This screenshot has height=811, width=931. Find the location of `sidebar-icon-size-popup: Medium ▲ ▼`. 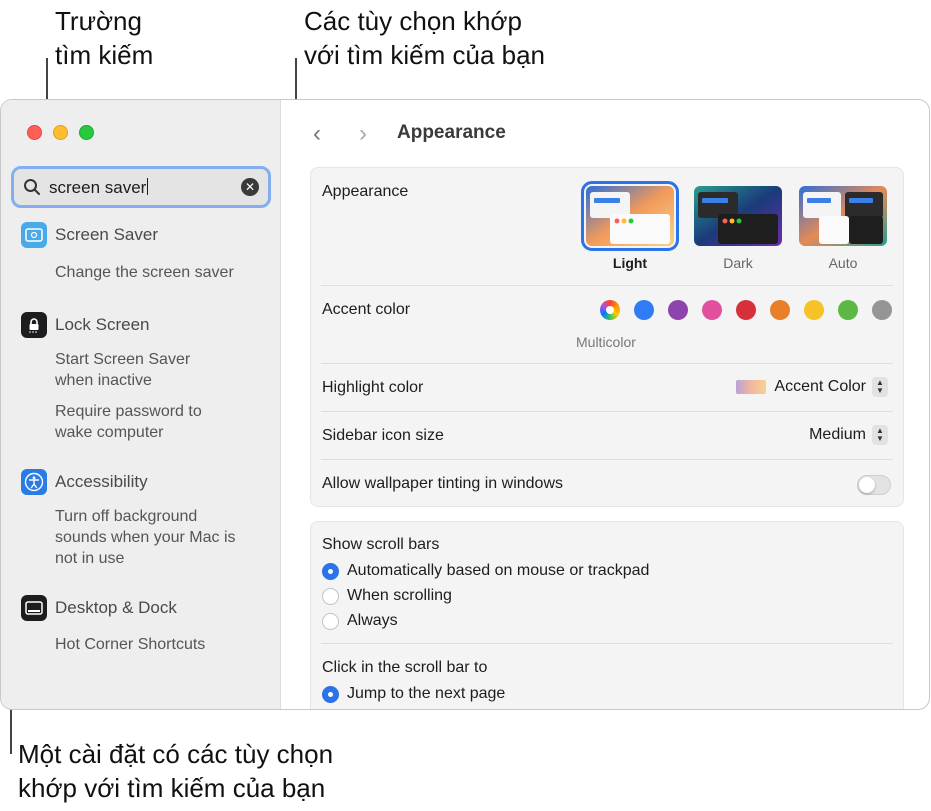

sidebar-icon-size-popup: Medium ▲ ▼ is located at coordinates (848, 435).